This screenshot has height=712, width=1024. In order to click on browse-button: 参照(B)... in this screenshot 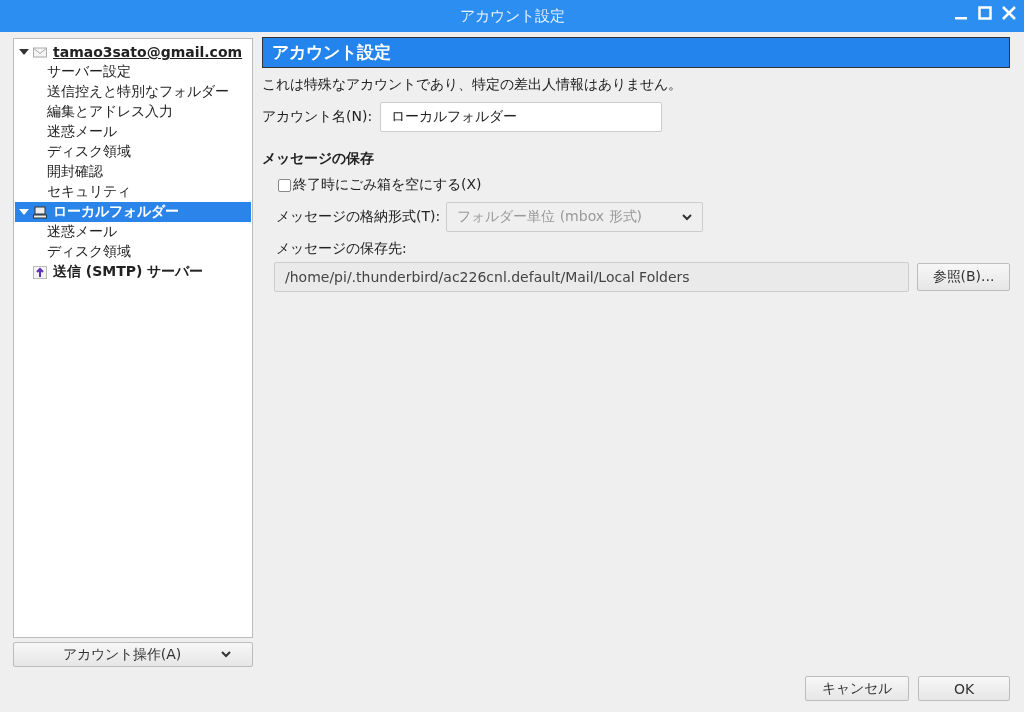, I will do `click(963, 277)`.